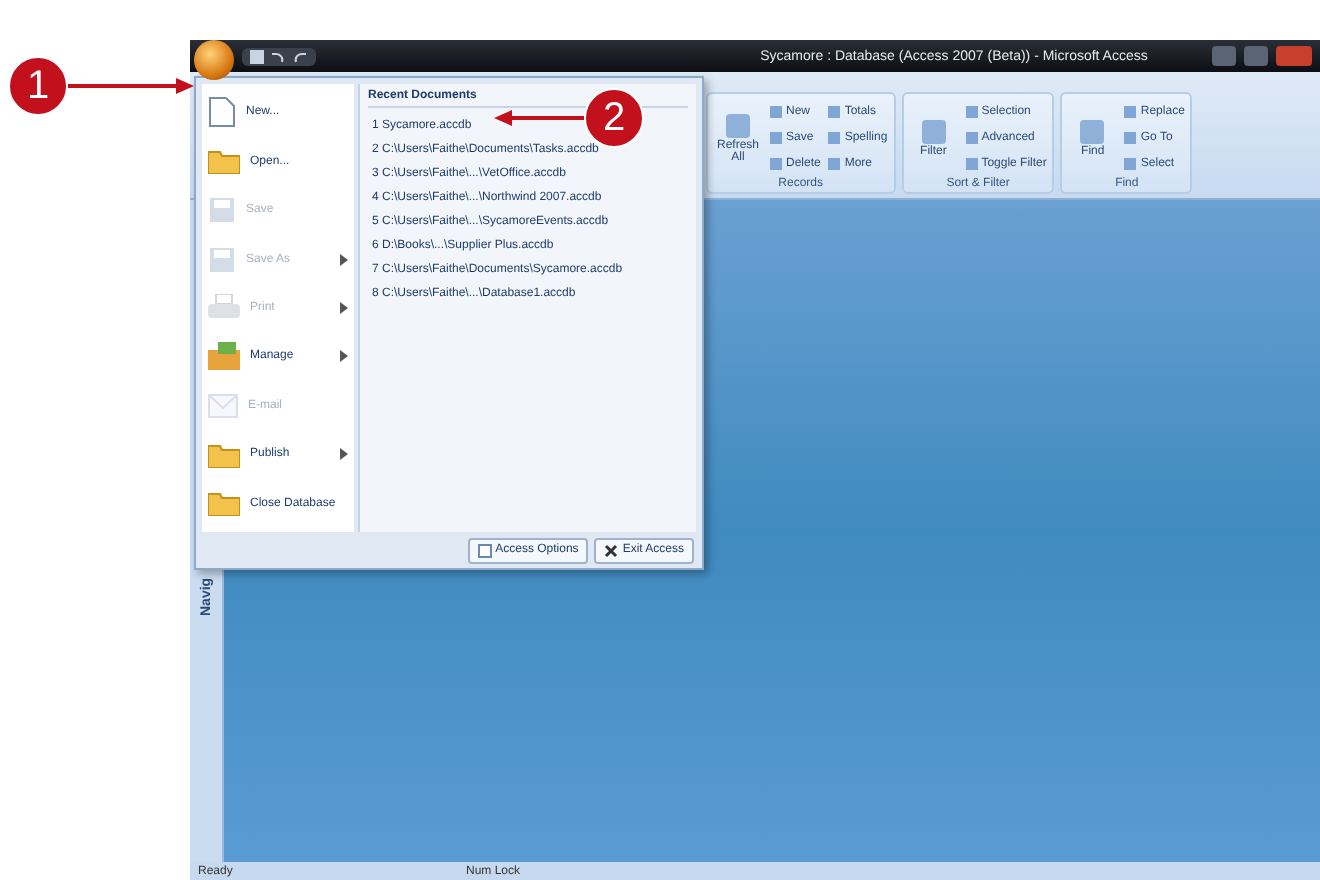  What do you see at coordinates (224, 356) in the screenshot?
I see `toolbox-icon` at bounding box center [224, 356].